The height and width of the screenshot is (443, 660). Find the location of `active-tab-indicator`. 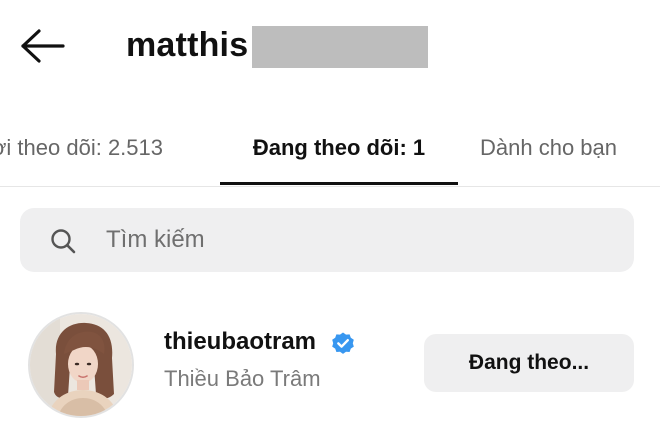

active-tab-indicator is located at coordinates (339, 183).